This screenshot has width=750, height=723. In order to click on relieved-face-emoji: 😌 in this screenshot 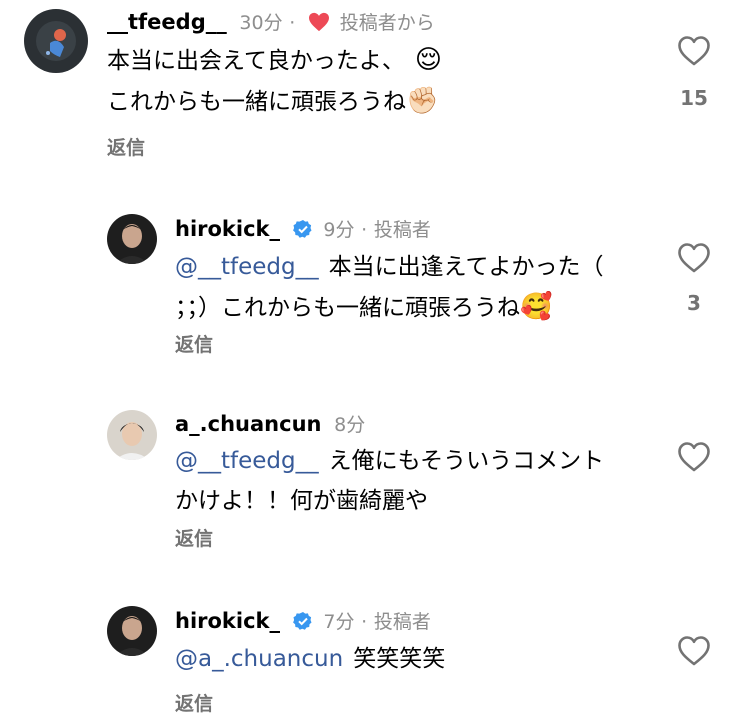, I will do `click(428, 60)`.